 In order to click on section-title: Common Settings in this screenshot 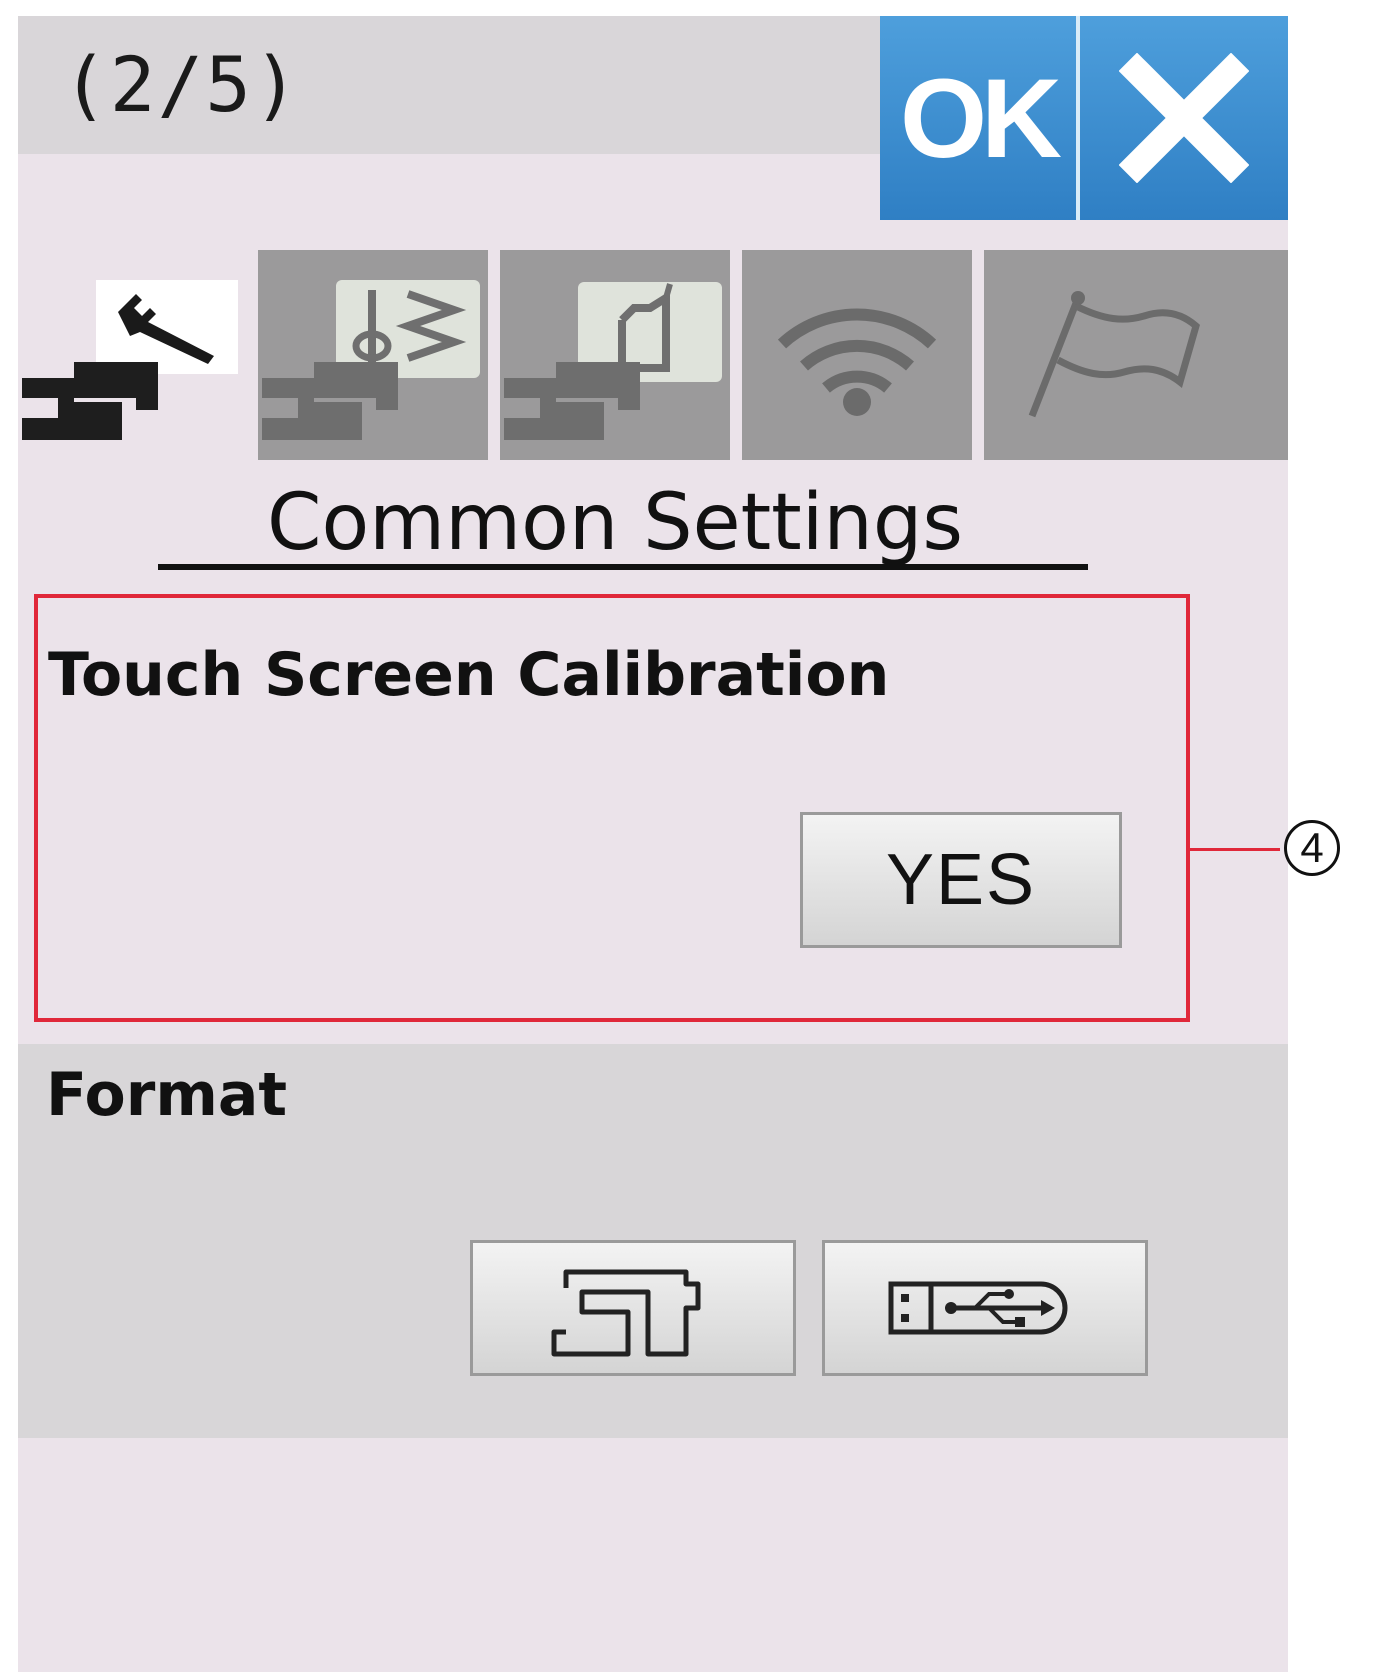, I will do `click(615, 523)`.